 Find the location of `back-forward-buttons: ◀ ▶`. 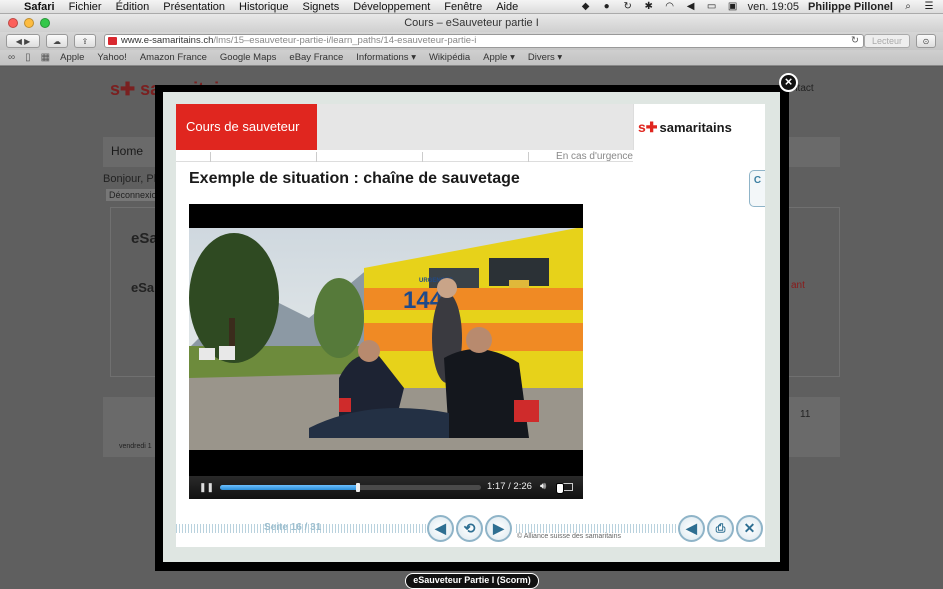

back-forward-buttons: ◀ ▶ is located at coordinates (23, 41).